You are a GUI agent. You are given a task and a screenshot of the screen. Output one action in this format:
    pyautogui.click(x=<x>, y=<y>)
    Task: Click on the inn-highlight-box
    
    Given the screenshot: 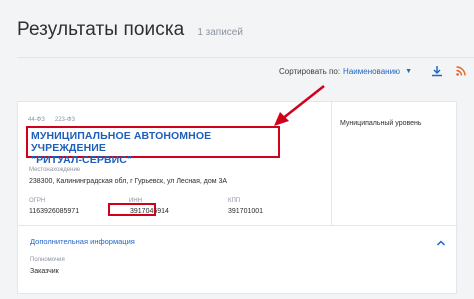 What is the action you would take?
    pyautogui.click(x=132, y=209)
    